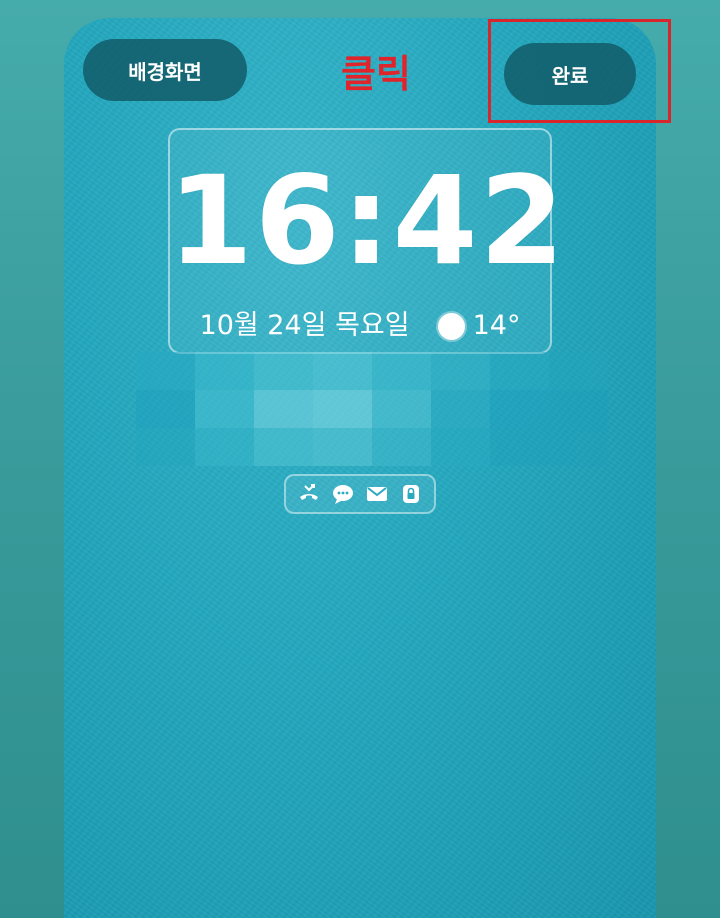 This screenshot has height=918, width=720. Describe the element at coordinates (372, 409) in the screenshot. I see `blurred-widget-area` at that location.